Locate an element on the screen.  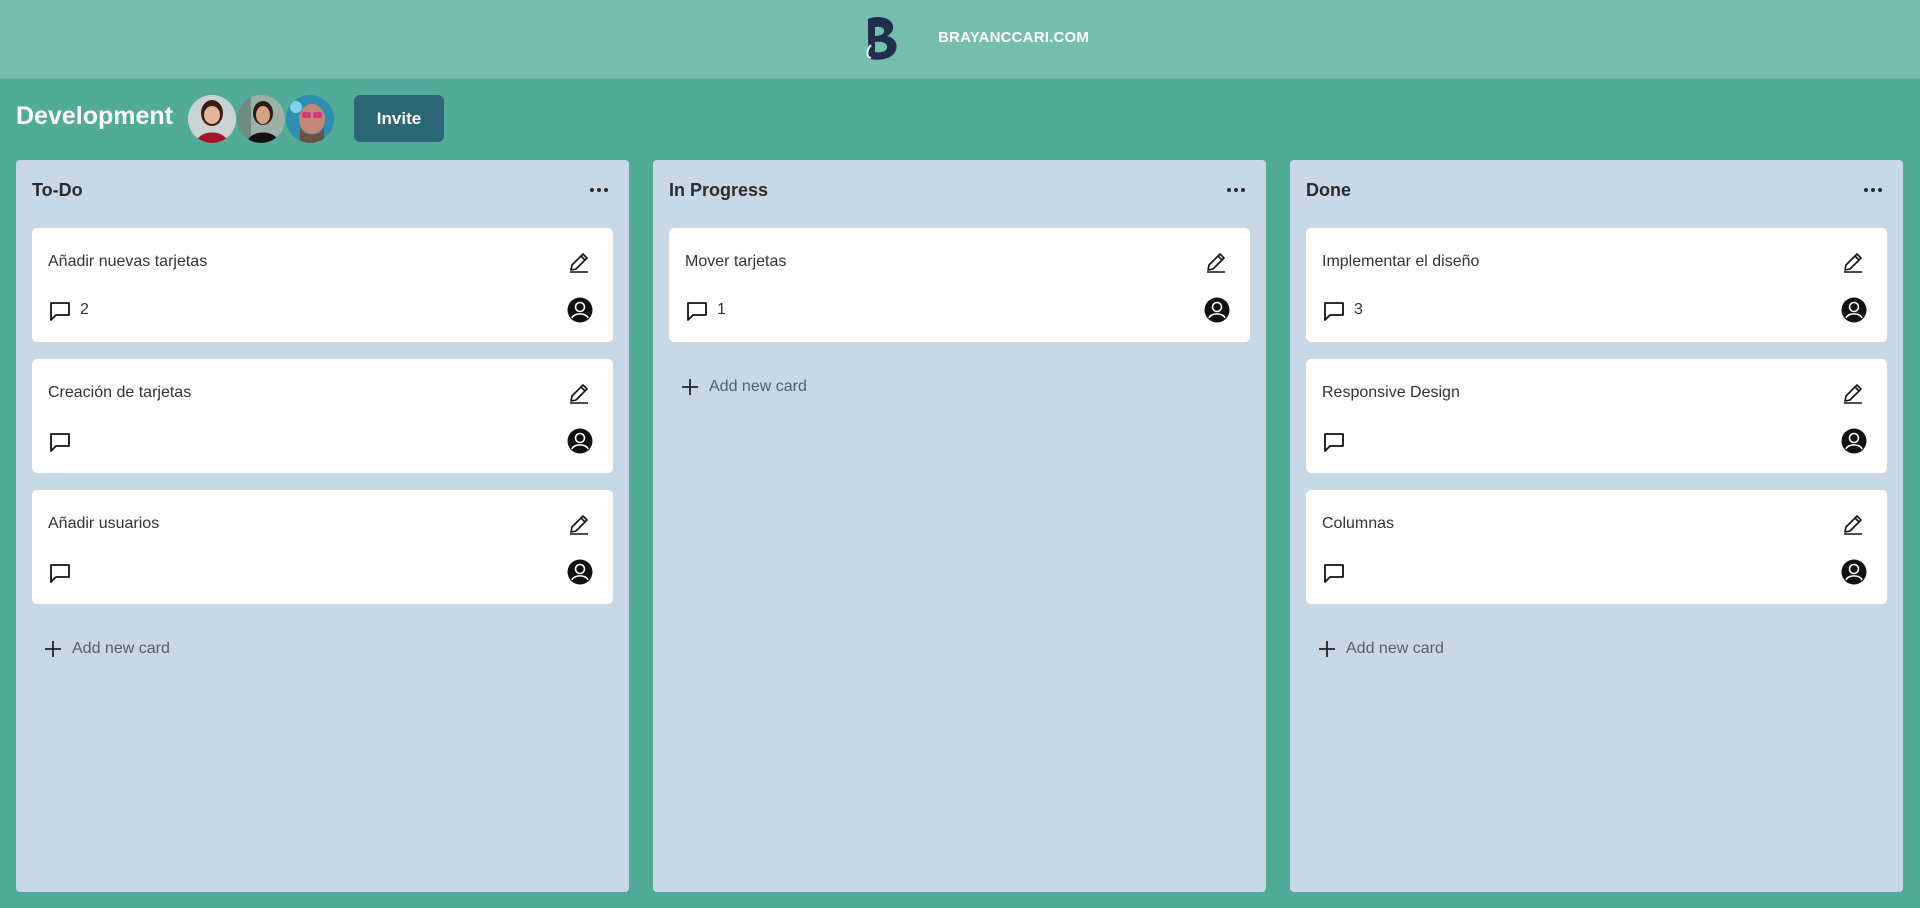
card-title: Añadir usuarios is located at coordinates (104, 523).